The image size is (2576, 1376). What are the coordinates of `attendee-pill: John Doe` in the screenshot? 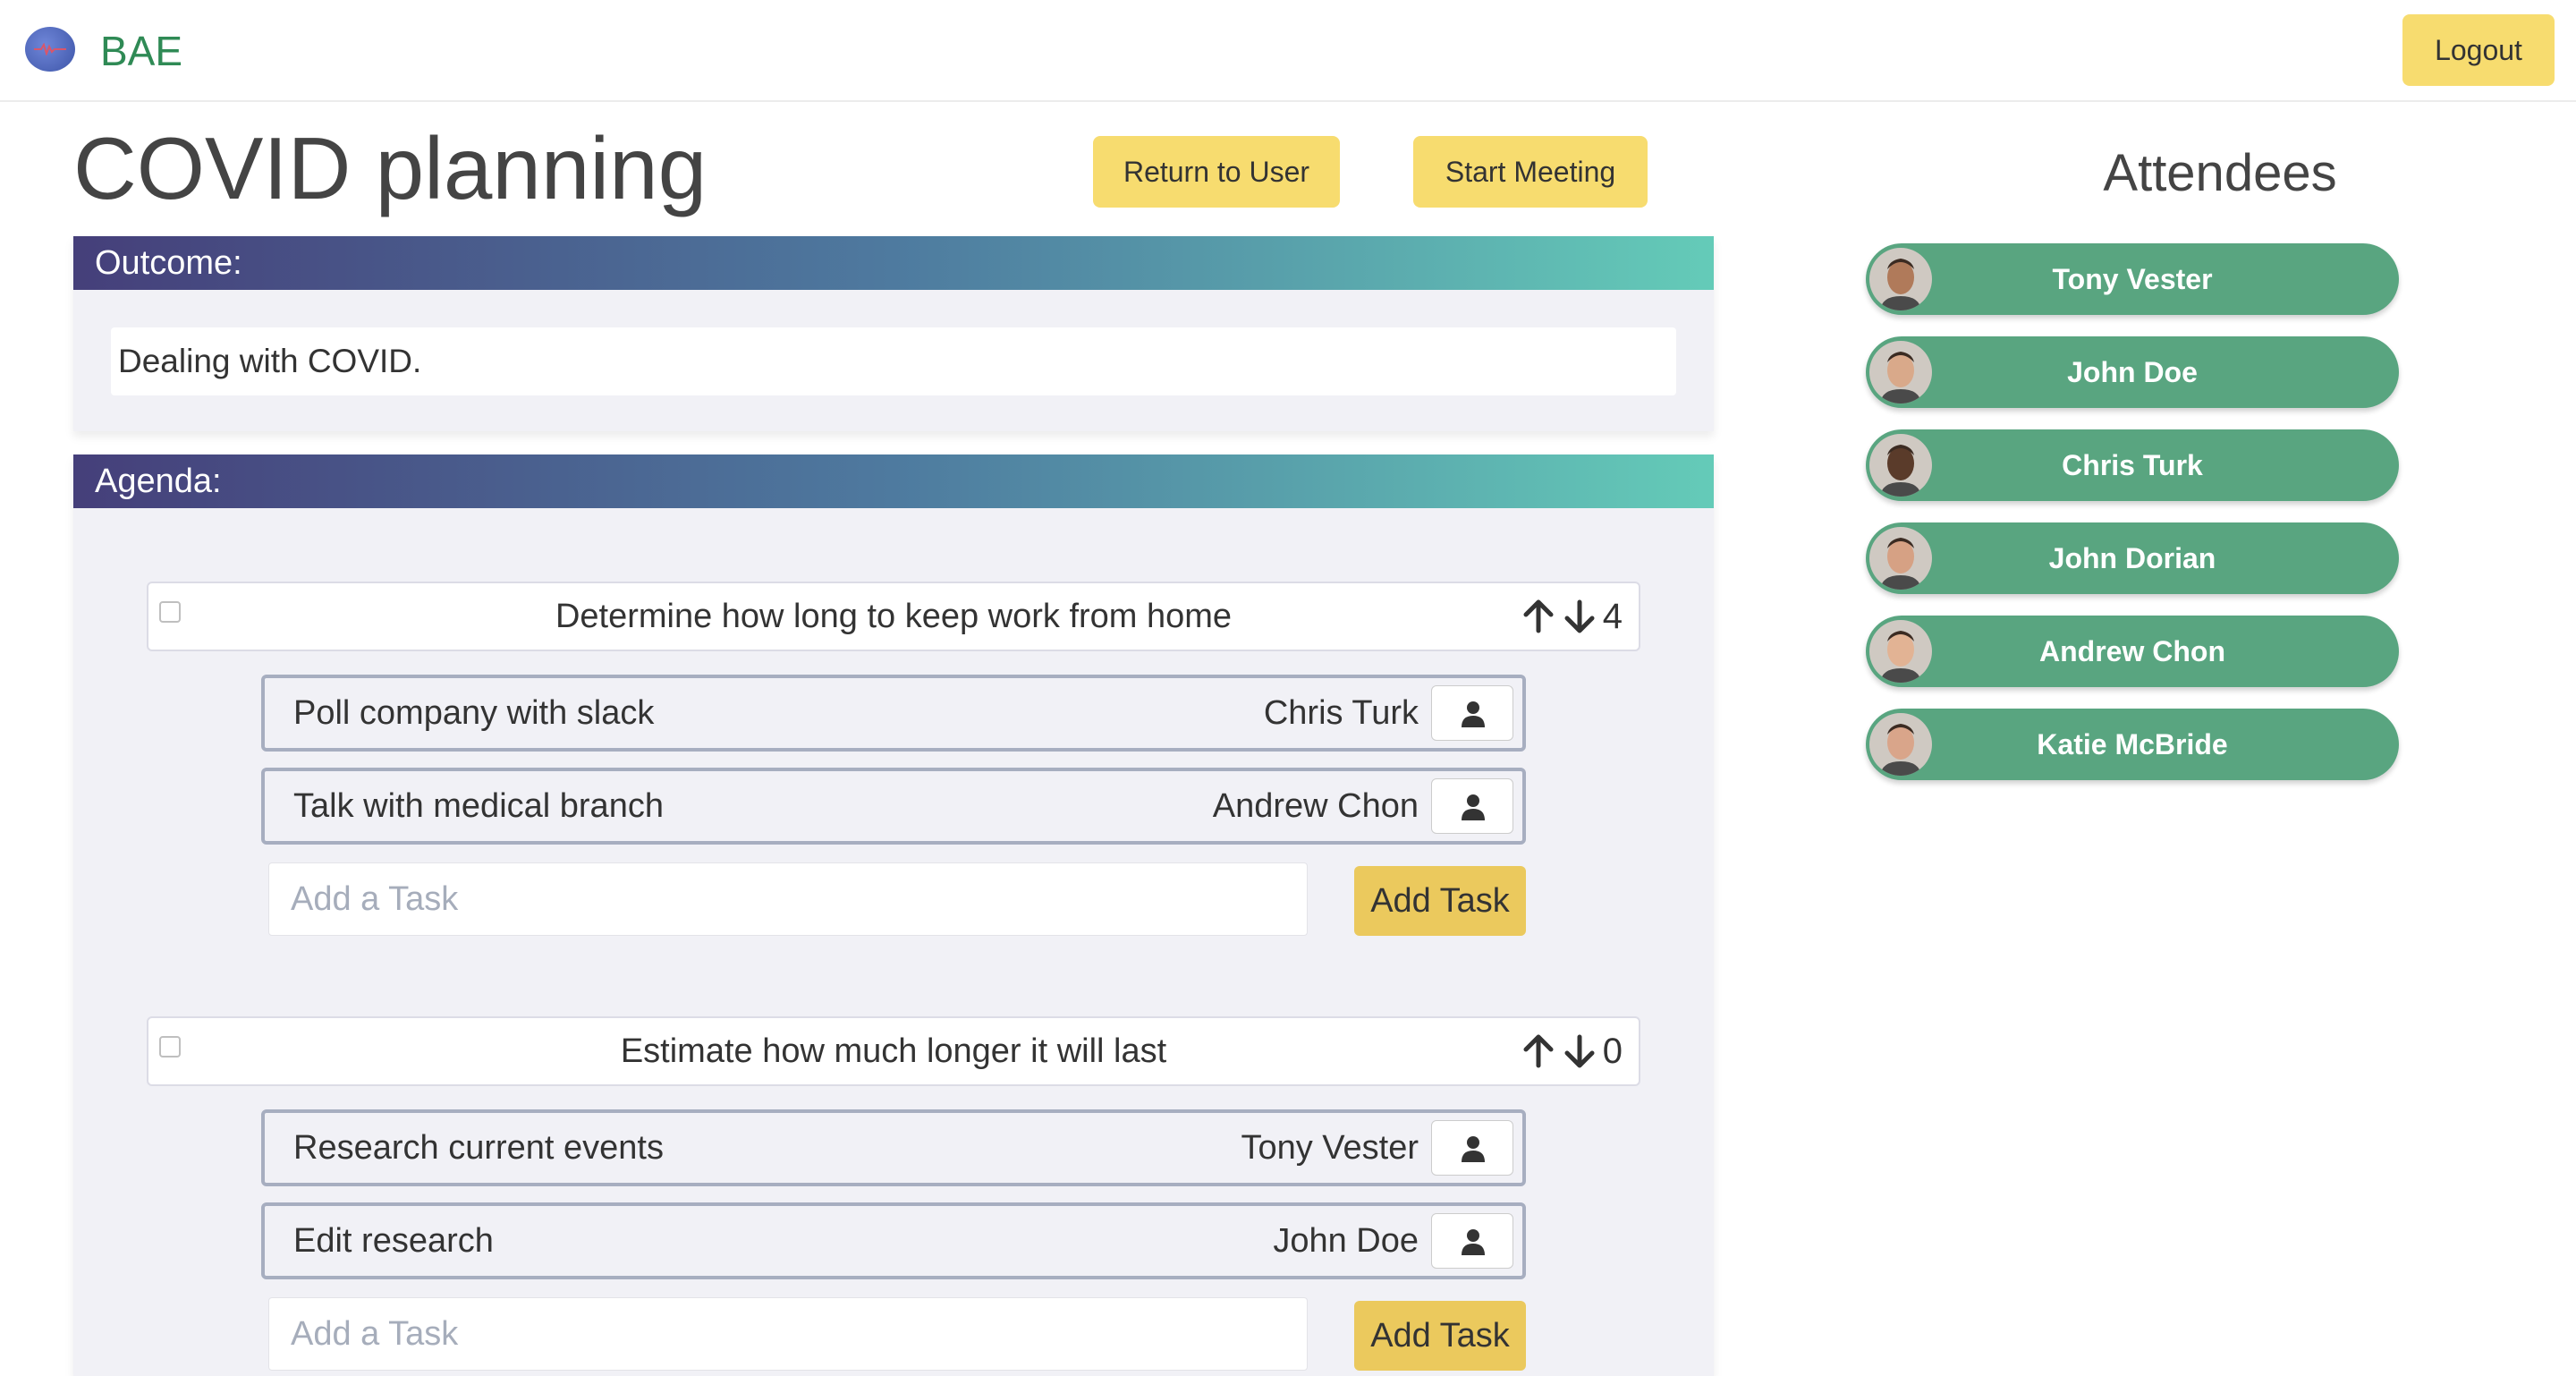 It's located at (2132, 372).